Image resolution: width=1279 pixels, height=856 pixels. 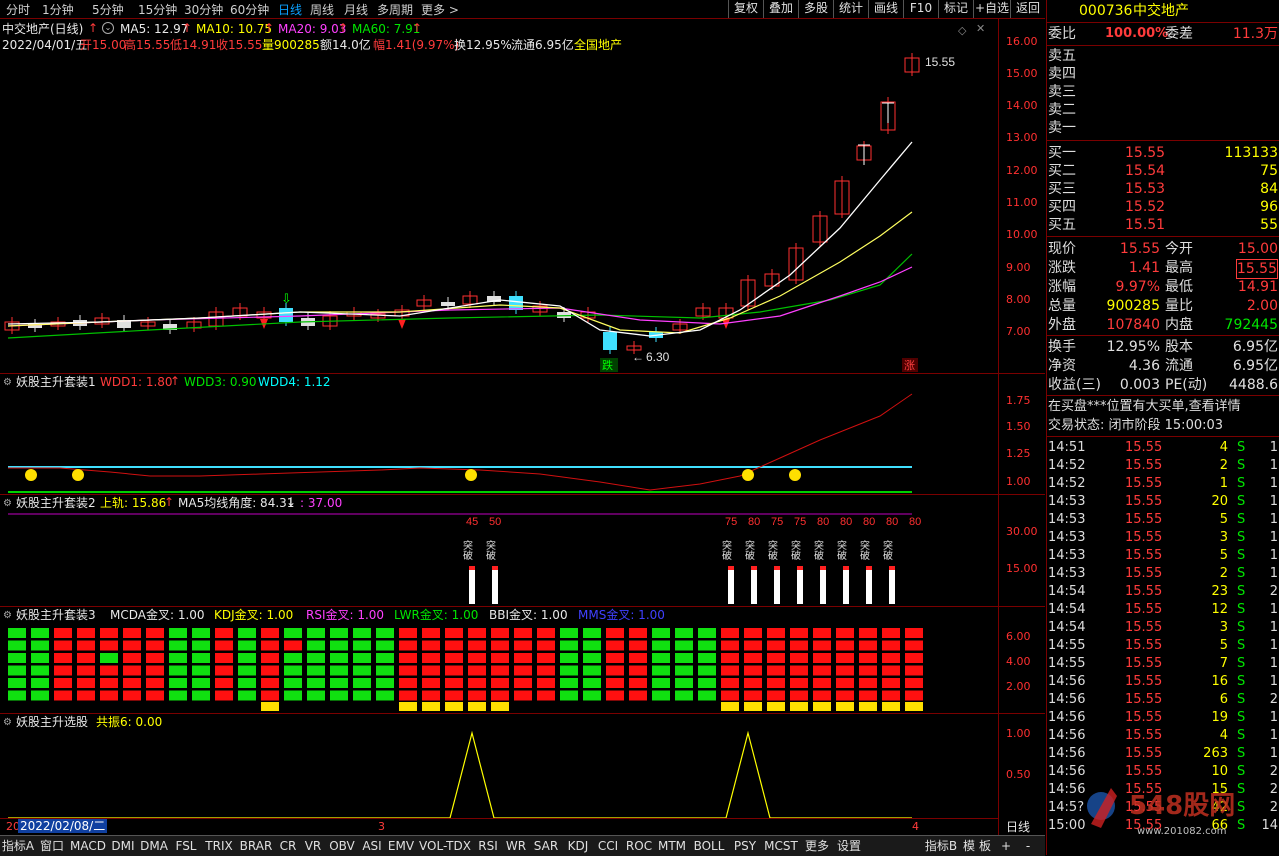 What do you see at coordinates (88, 846) in the screenshot?
I see `tab-macd: MACD` at bounding box center [88, 846].